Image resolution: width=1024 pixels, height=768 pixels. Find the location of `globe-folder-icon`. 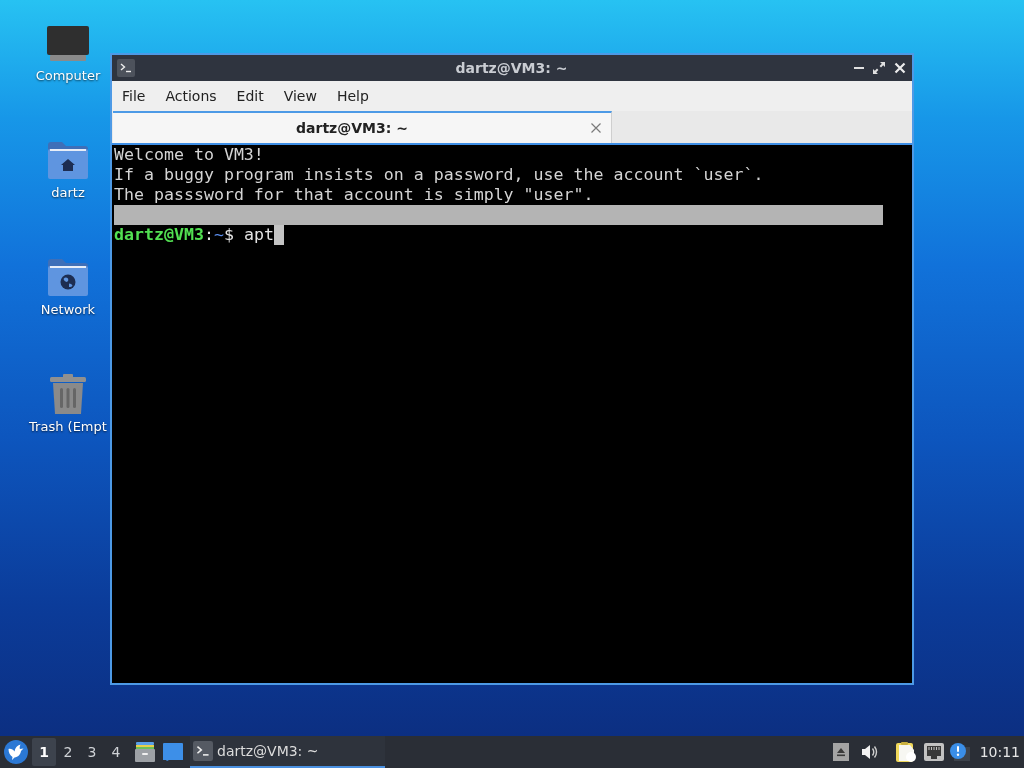

globe-folder-icon is located at coordinates (68, 277).